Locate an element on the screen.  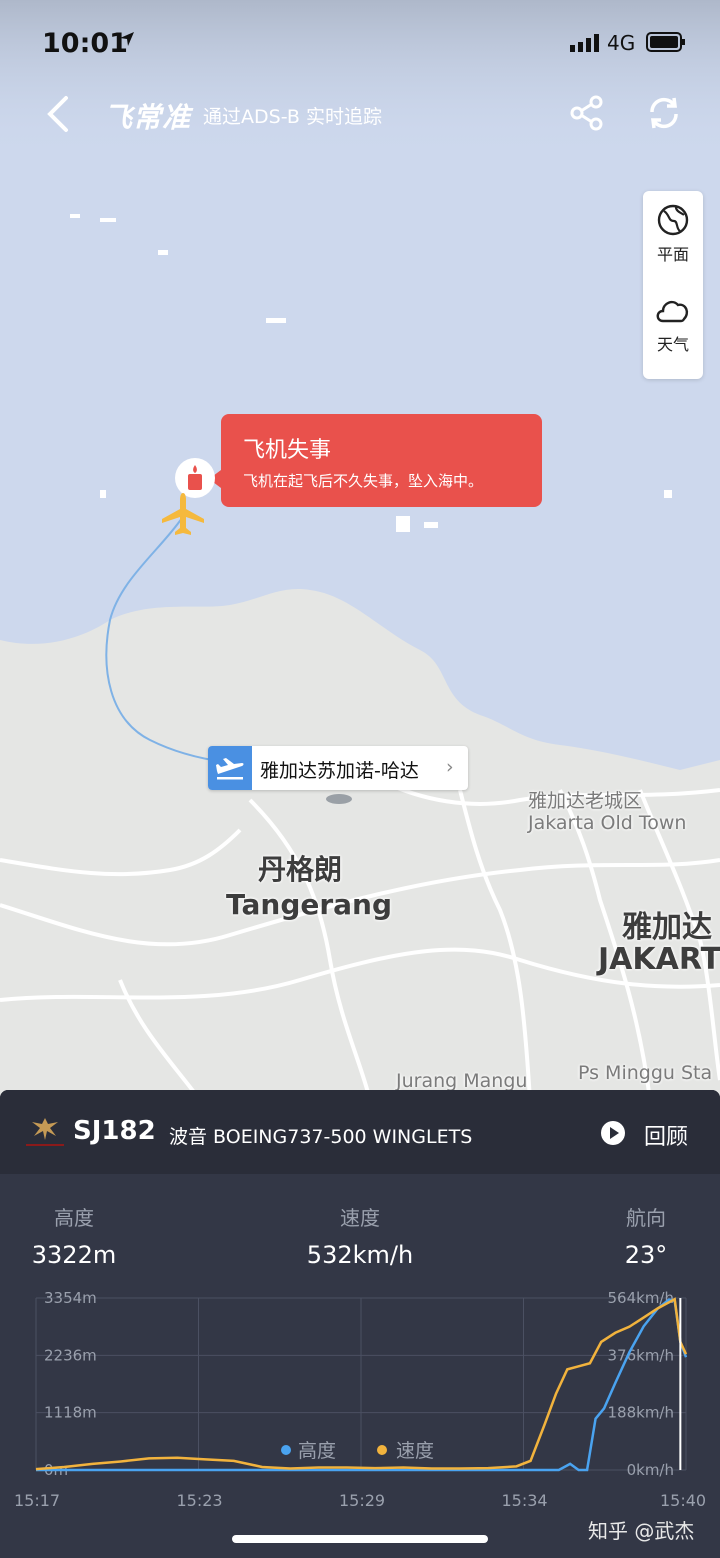
share-icon is located at coordinates (587, 113).